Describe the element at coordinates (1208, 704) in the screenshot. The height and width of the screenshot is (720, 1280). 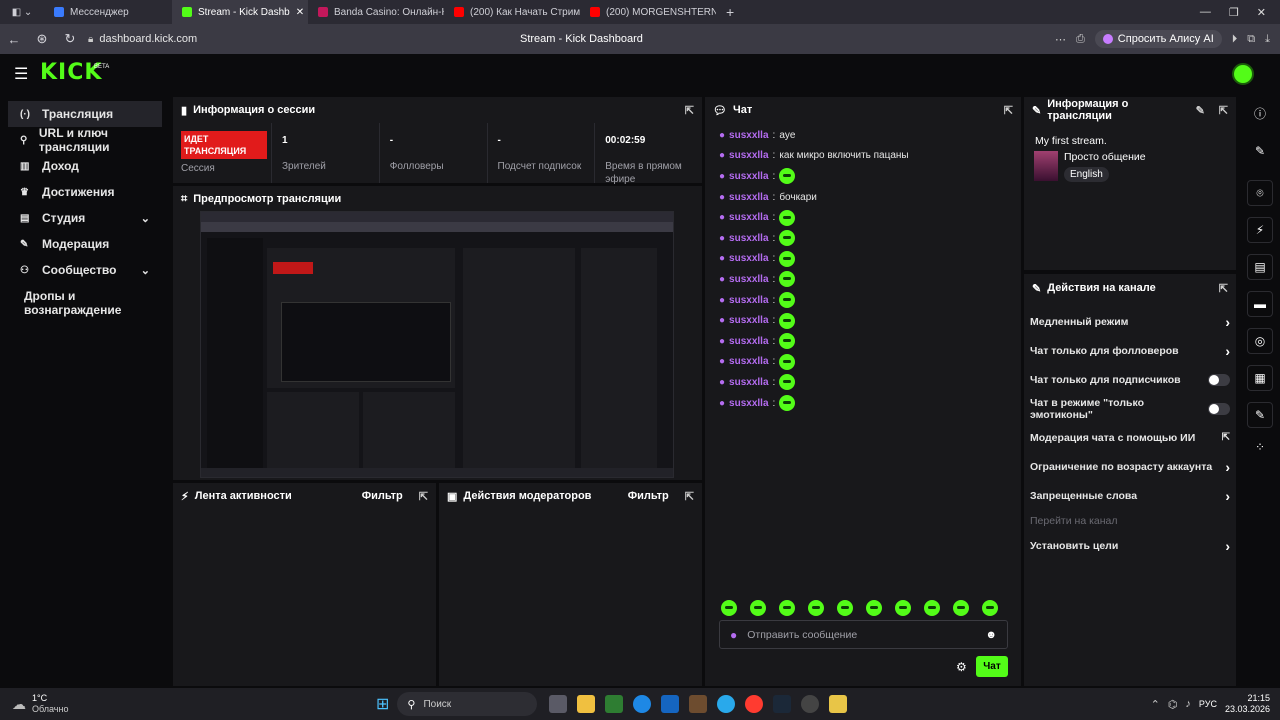
I see `lang-indicator: РУС` at that location.